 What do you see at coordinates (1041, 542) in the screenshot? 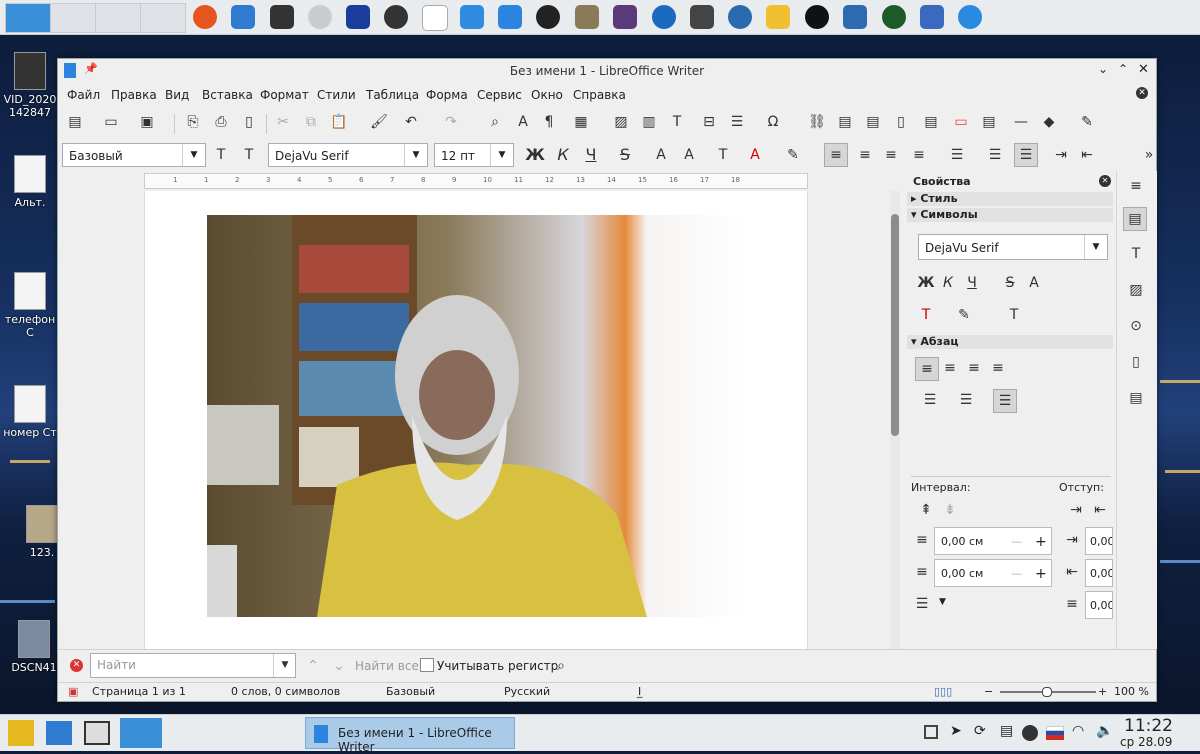
I see `plus-icon: +` at bounding box center [1041, 542].